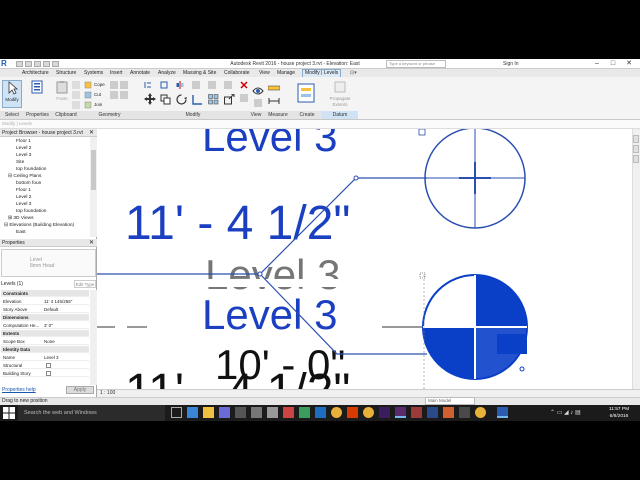  I want to click on minimize-icon: –, so click(597, 64).